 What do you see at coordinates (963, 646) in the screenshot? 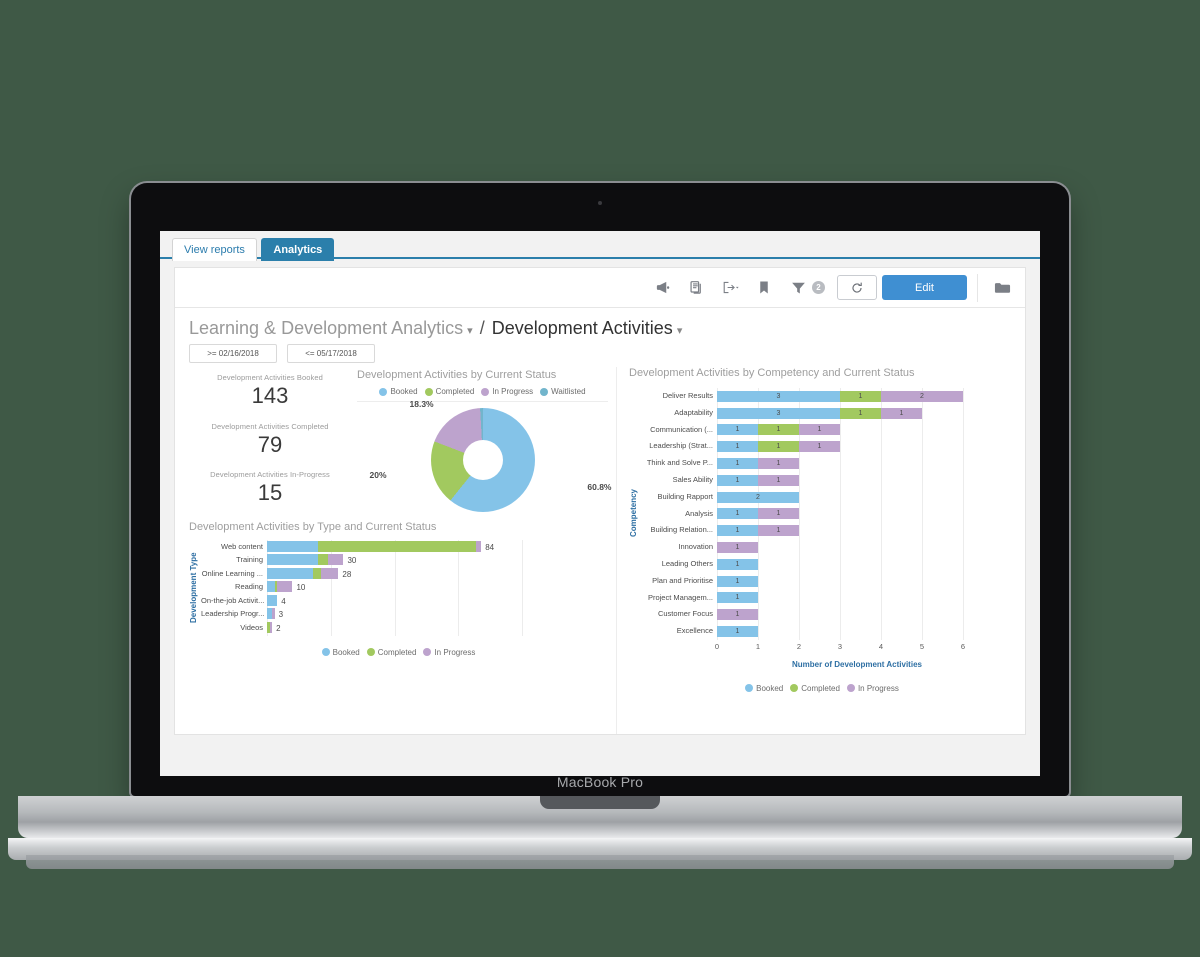
I see `x-axis-tick: 6` at bounding box center [963, 646].